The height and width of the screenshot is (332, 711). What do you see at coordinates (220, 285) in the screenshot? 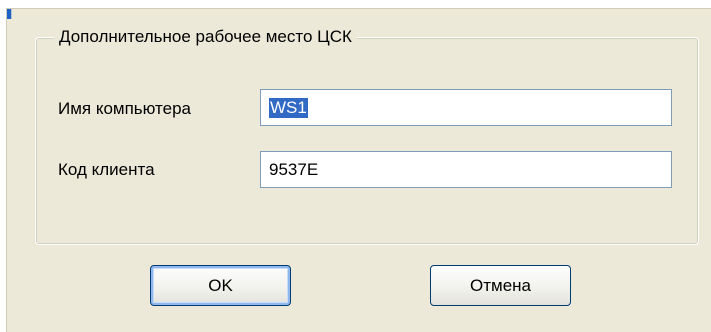
I see `ok-button: OK` at bounding box center [220, 285].